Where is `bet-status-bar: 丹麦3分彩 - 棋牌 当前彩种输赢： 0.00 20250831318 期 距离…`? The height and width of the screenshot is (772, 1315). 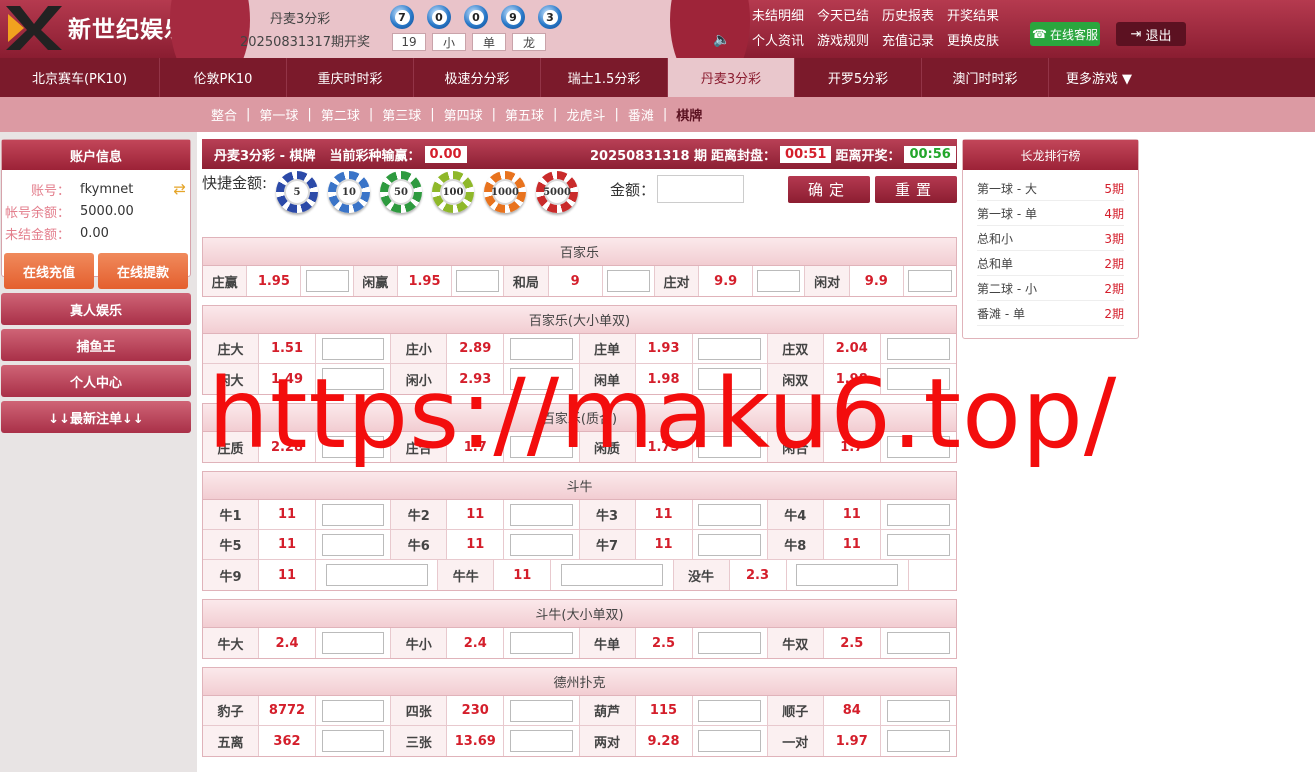
bet-status-bar: 丹麦3分彩 - 棋牌 当前彩种输赢： 0.00 20250831318 期 距离… is located at coordinates (579, 154).